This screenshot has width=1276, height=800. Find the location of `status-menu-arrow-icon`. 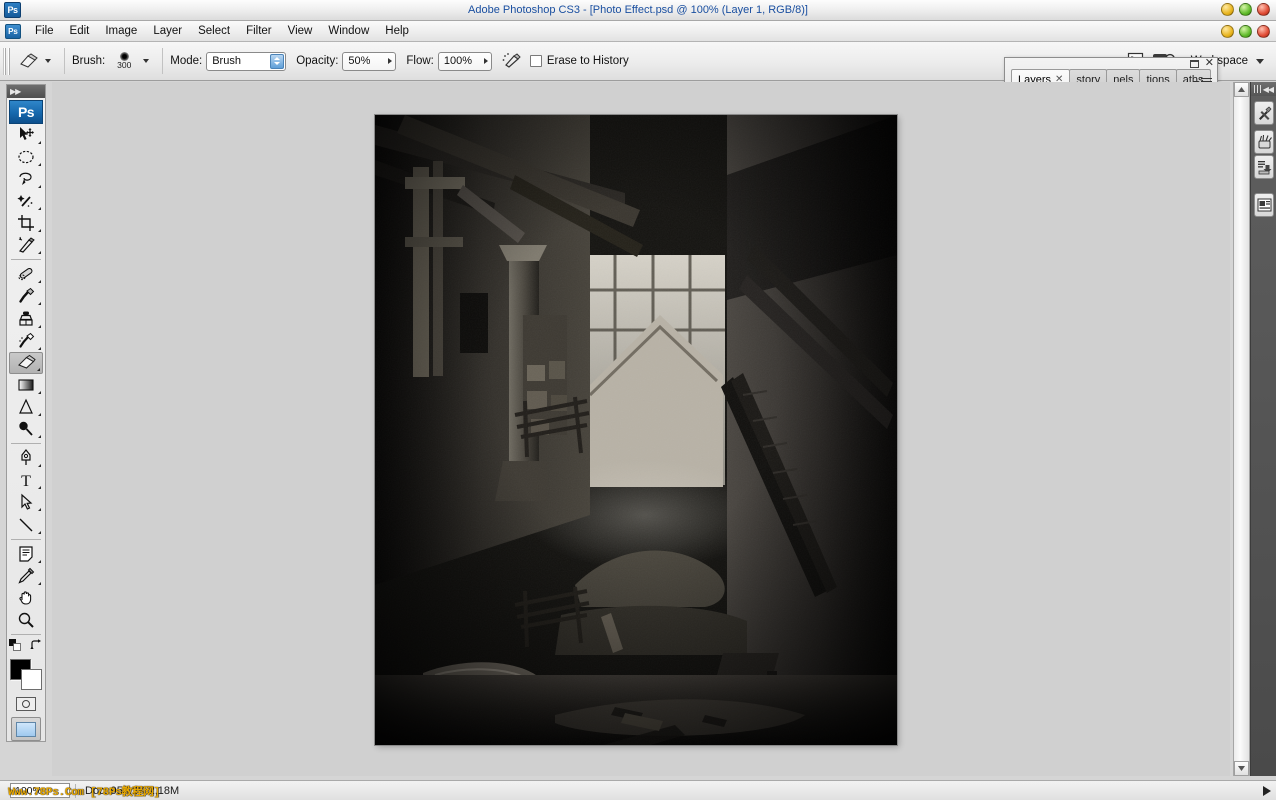

status-menu-arrow-icon is located at coordinates (1267, 791).